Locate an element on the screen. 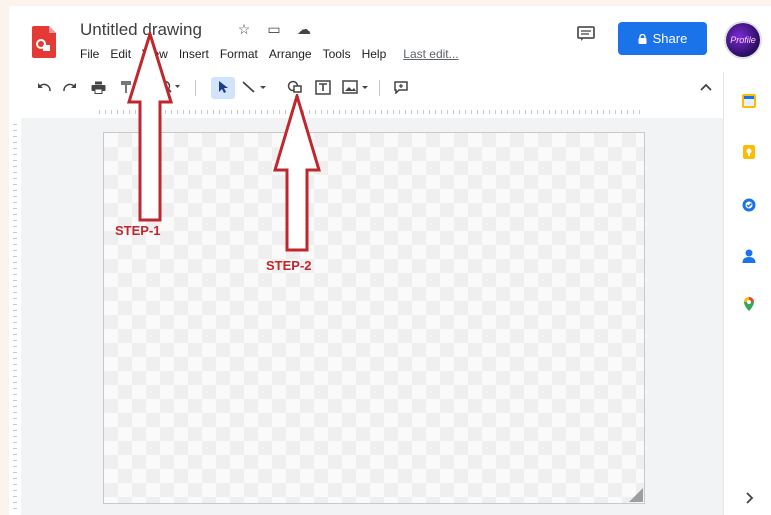 Image resolution: width=771 pixels, height=515 pixels. keep-icon is located at coordinates (749, 152).